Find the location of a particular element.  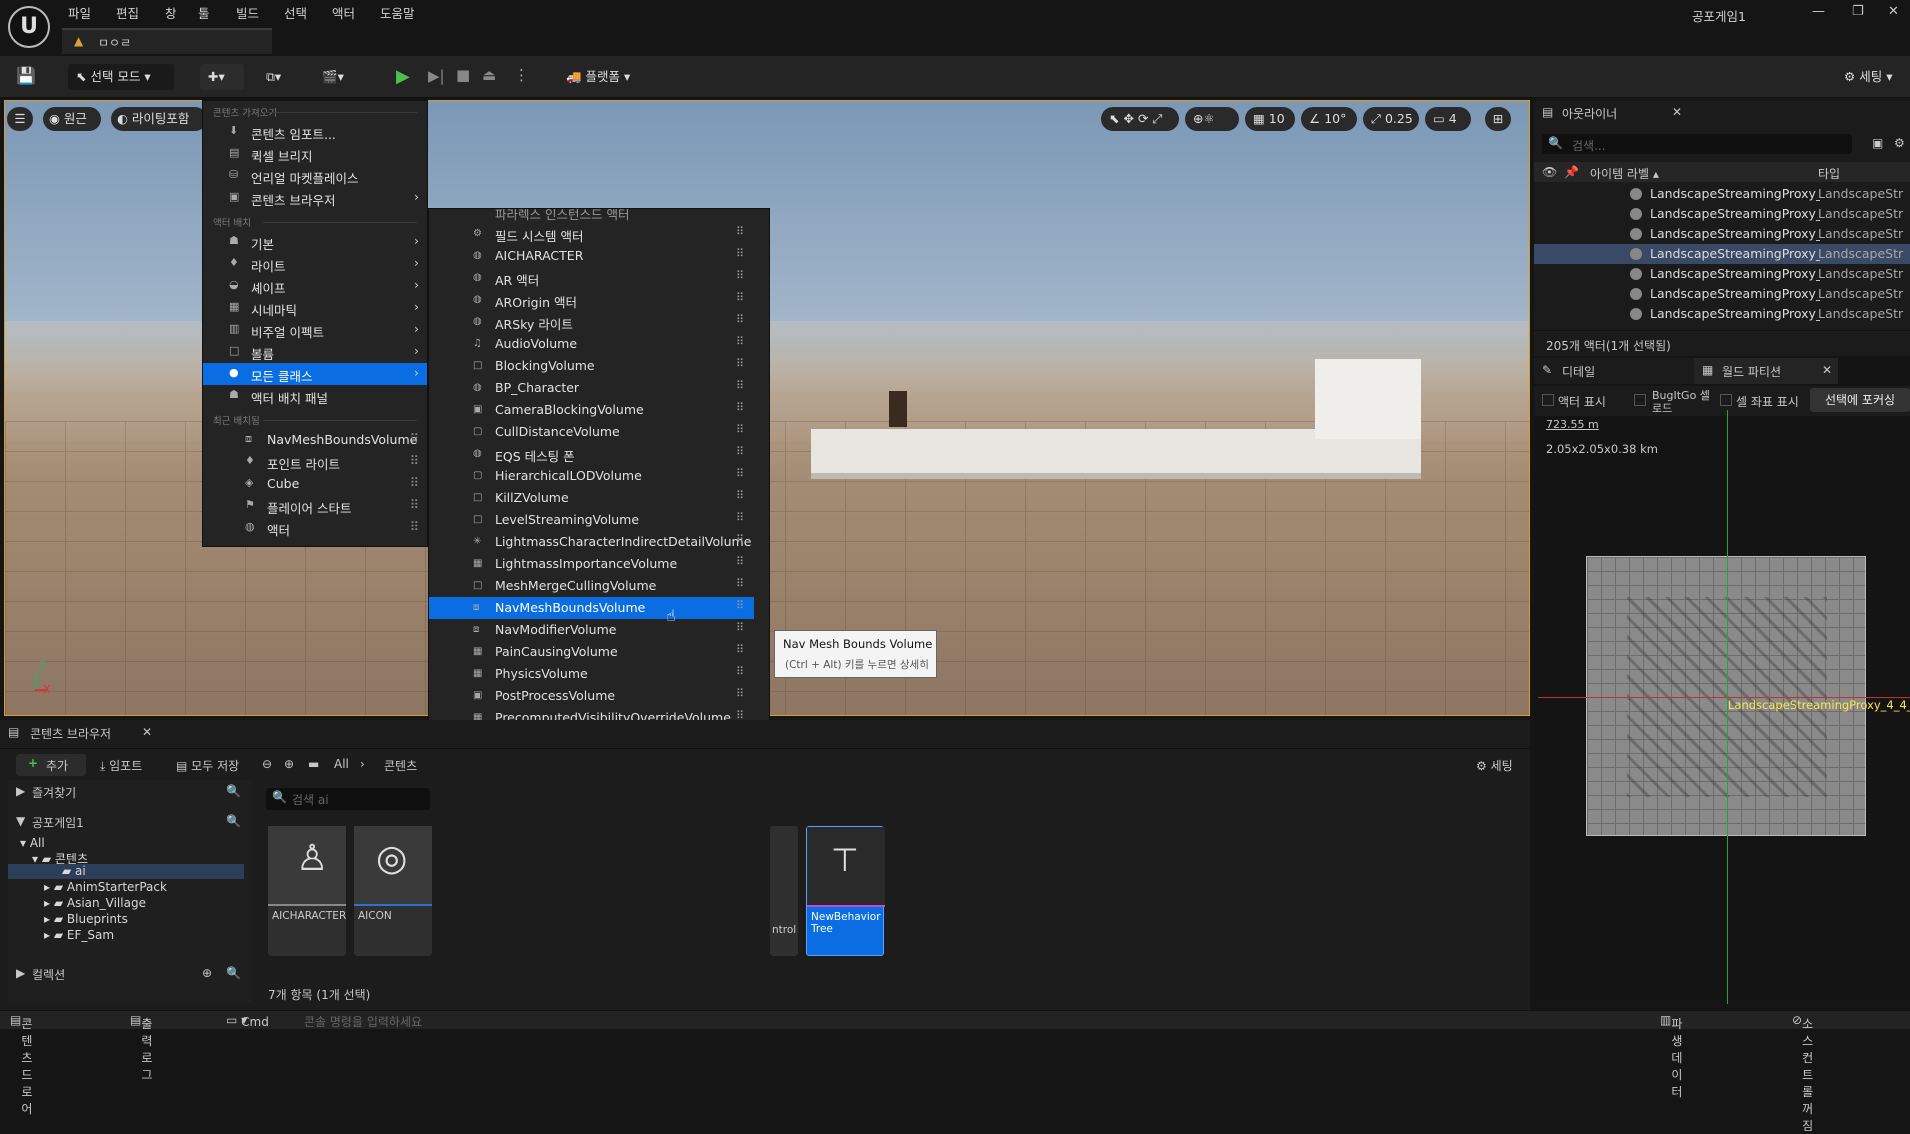

bugitgo-checkbox is located at coordinates (1640, 400).